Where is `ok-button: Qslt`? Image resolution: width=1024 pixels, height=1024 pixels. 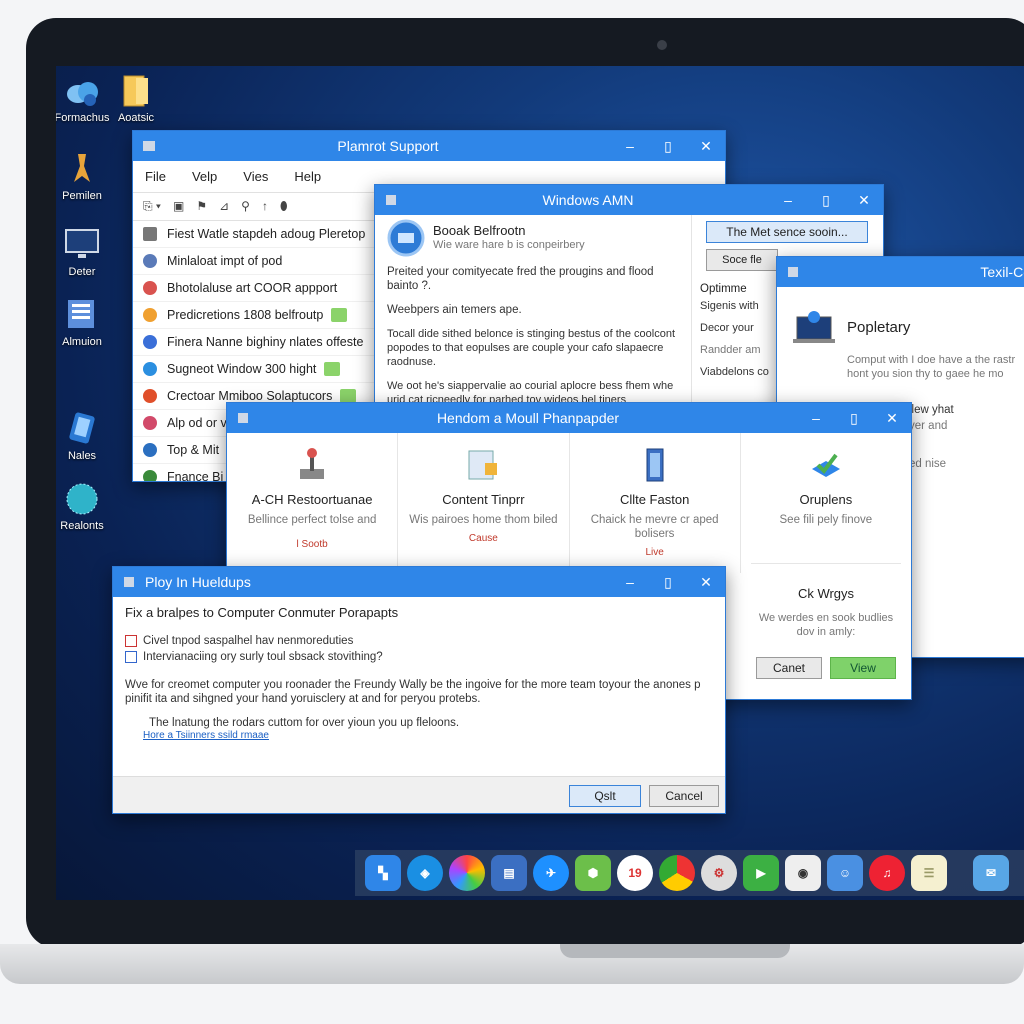
ok-button: Qslt is located at coordinates (605, 796).